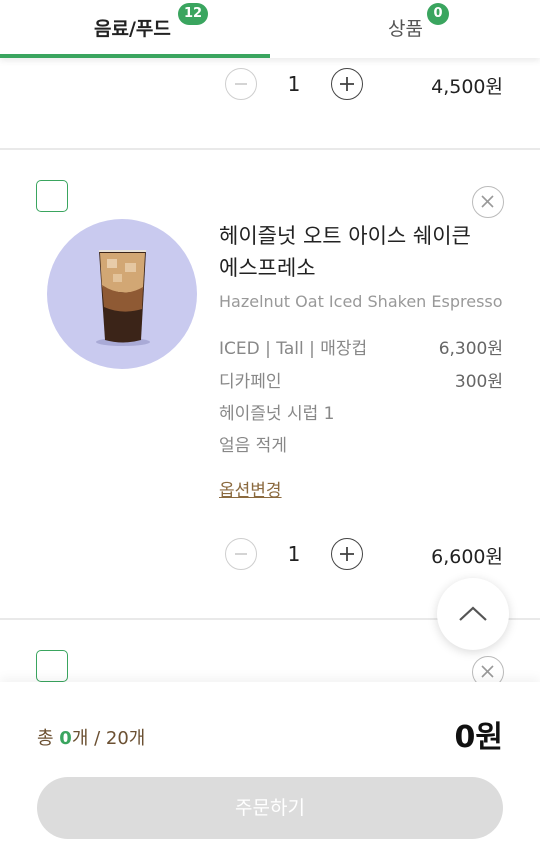  What do you see at coordinates (48, 738) in the screenshot?
I see `total-prefix: 총` at bounding box center [48, 738].